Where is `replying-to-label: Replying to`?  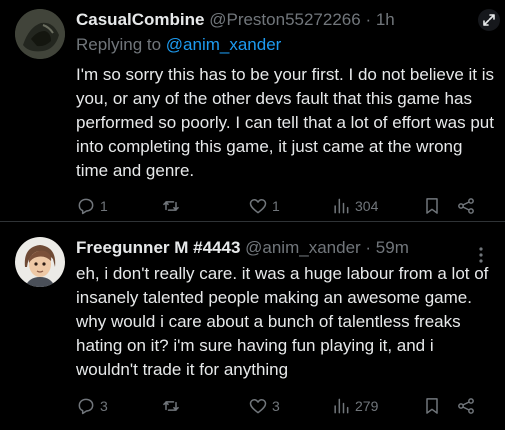 replying-to-label: Replying to is located at coordinates (121, 44).